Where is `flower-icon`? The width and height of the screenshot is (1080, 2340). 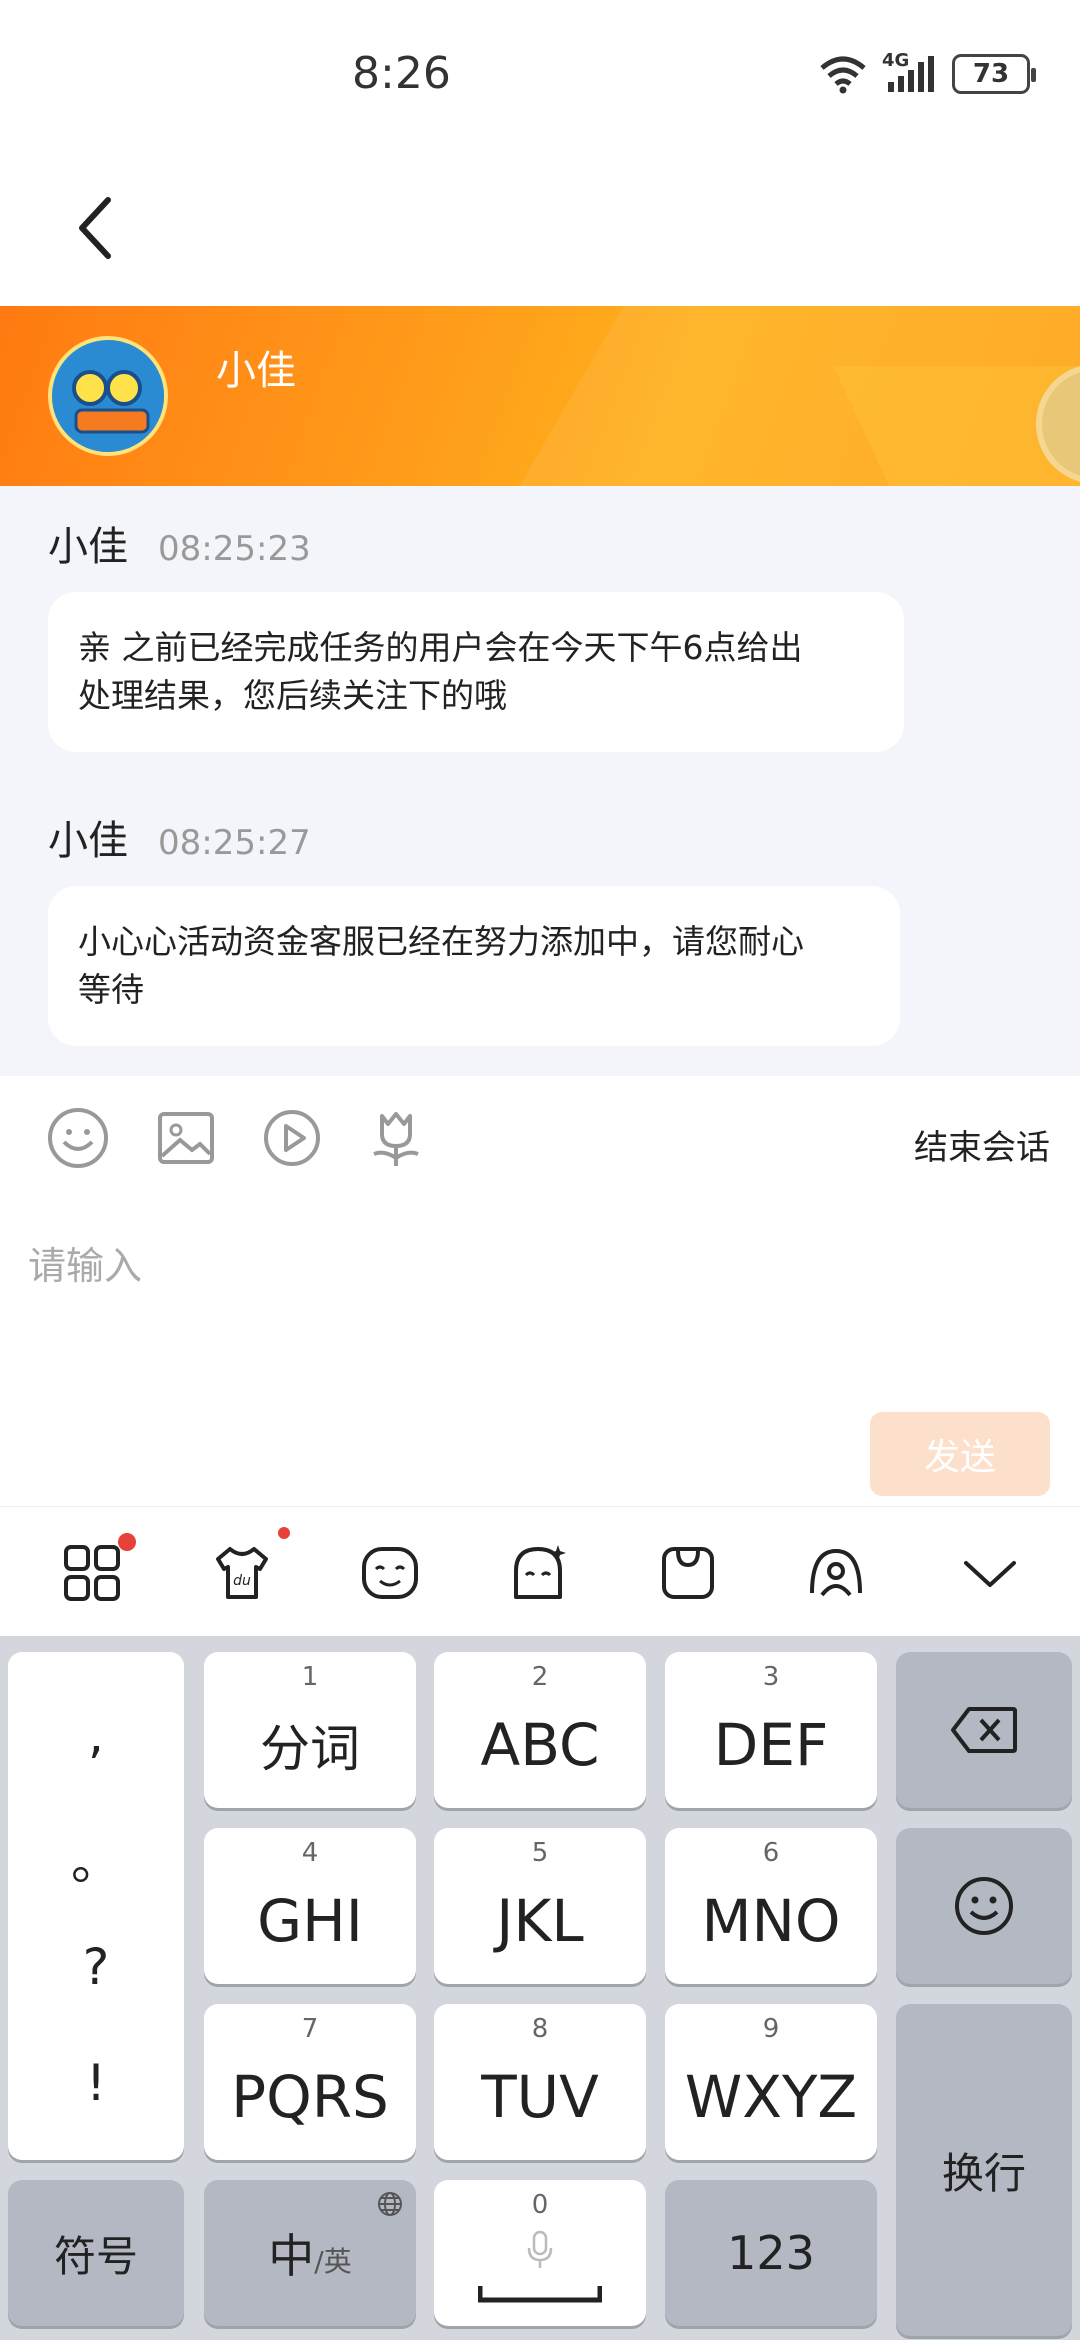 flower-icon is located at coordinates (396, 1138).